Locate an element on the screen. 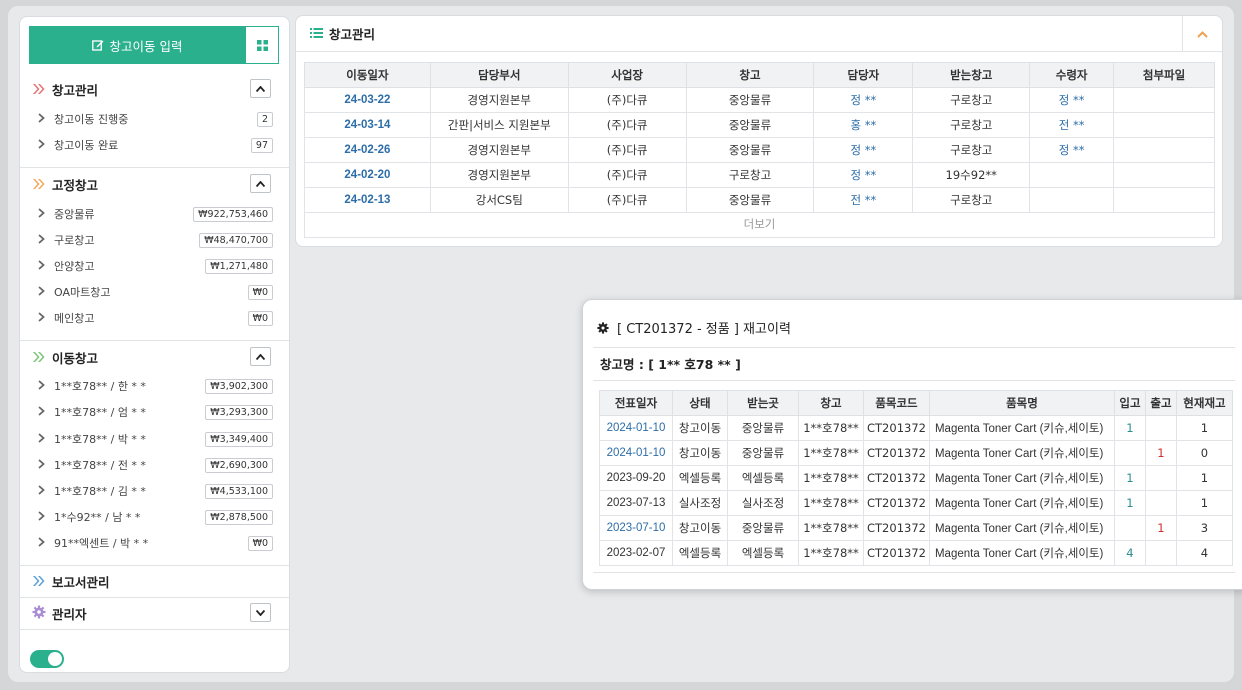 The height and width of the screenshot is (690, 1242). move-date-link: 24-02-13 is located at coordinates (367, 200).